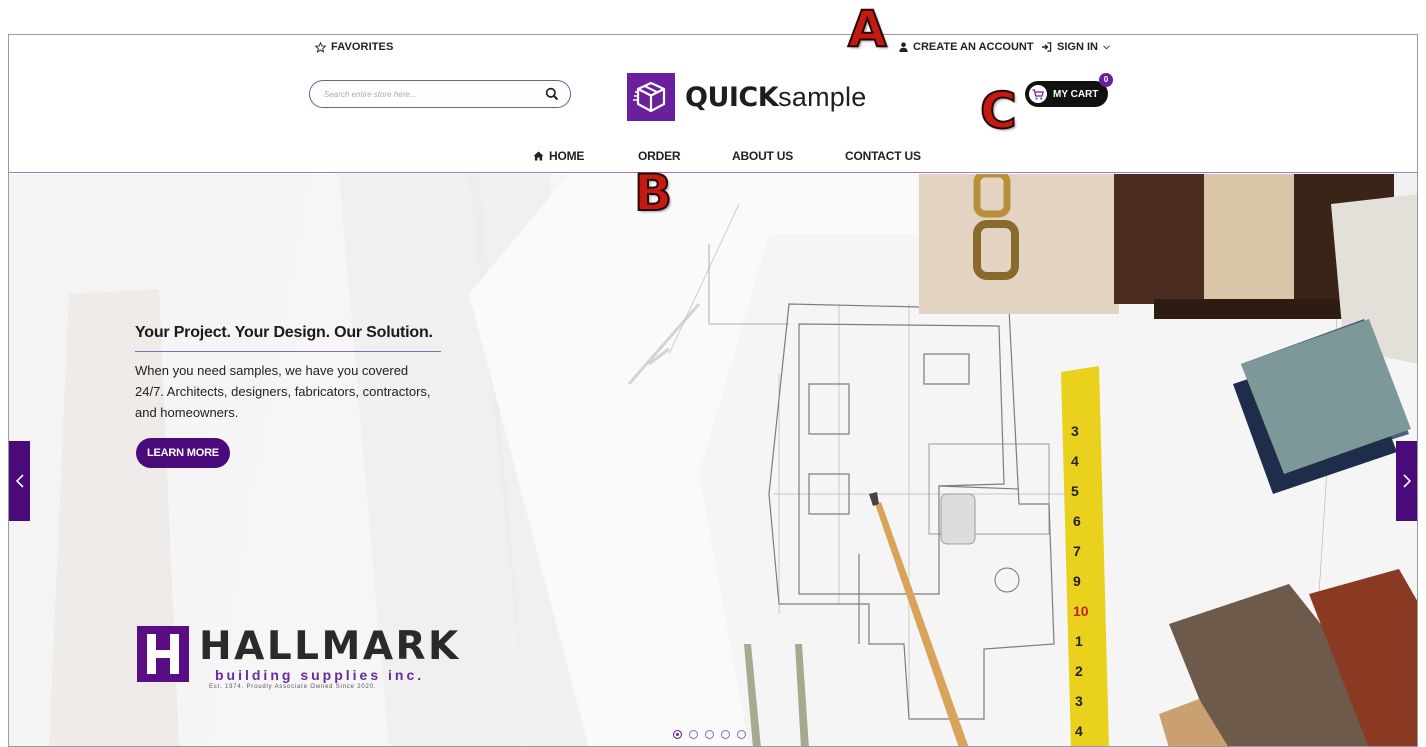  I want to click on cart-label: MY CART, so click(1076, 94).